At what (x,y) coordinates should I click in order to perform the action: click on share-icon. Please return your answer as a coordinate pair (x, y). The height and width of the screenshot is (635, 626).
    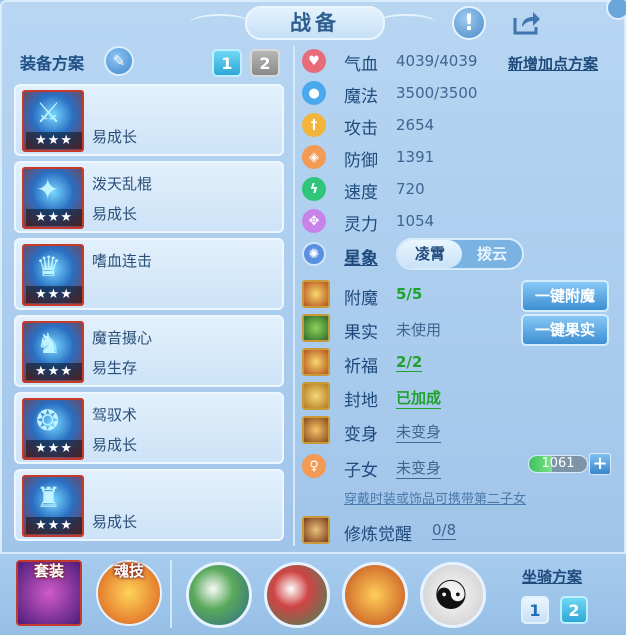
    Looking at the image, I should click on (527, 23).